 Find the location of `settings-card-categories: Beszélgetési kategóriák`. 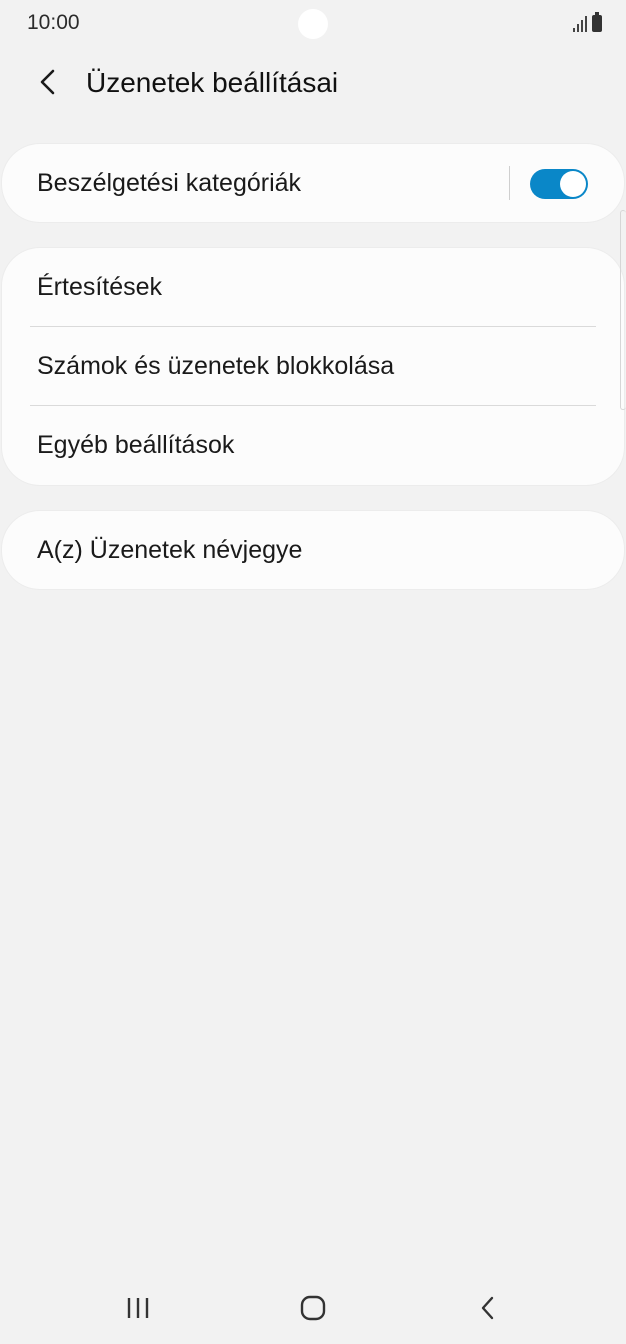

settings-card-categories: Beszélgetési kategóriák is located at coordinates (313, 183).